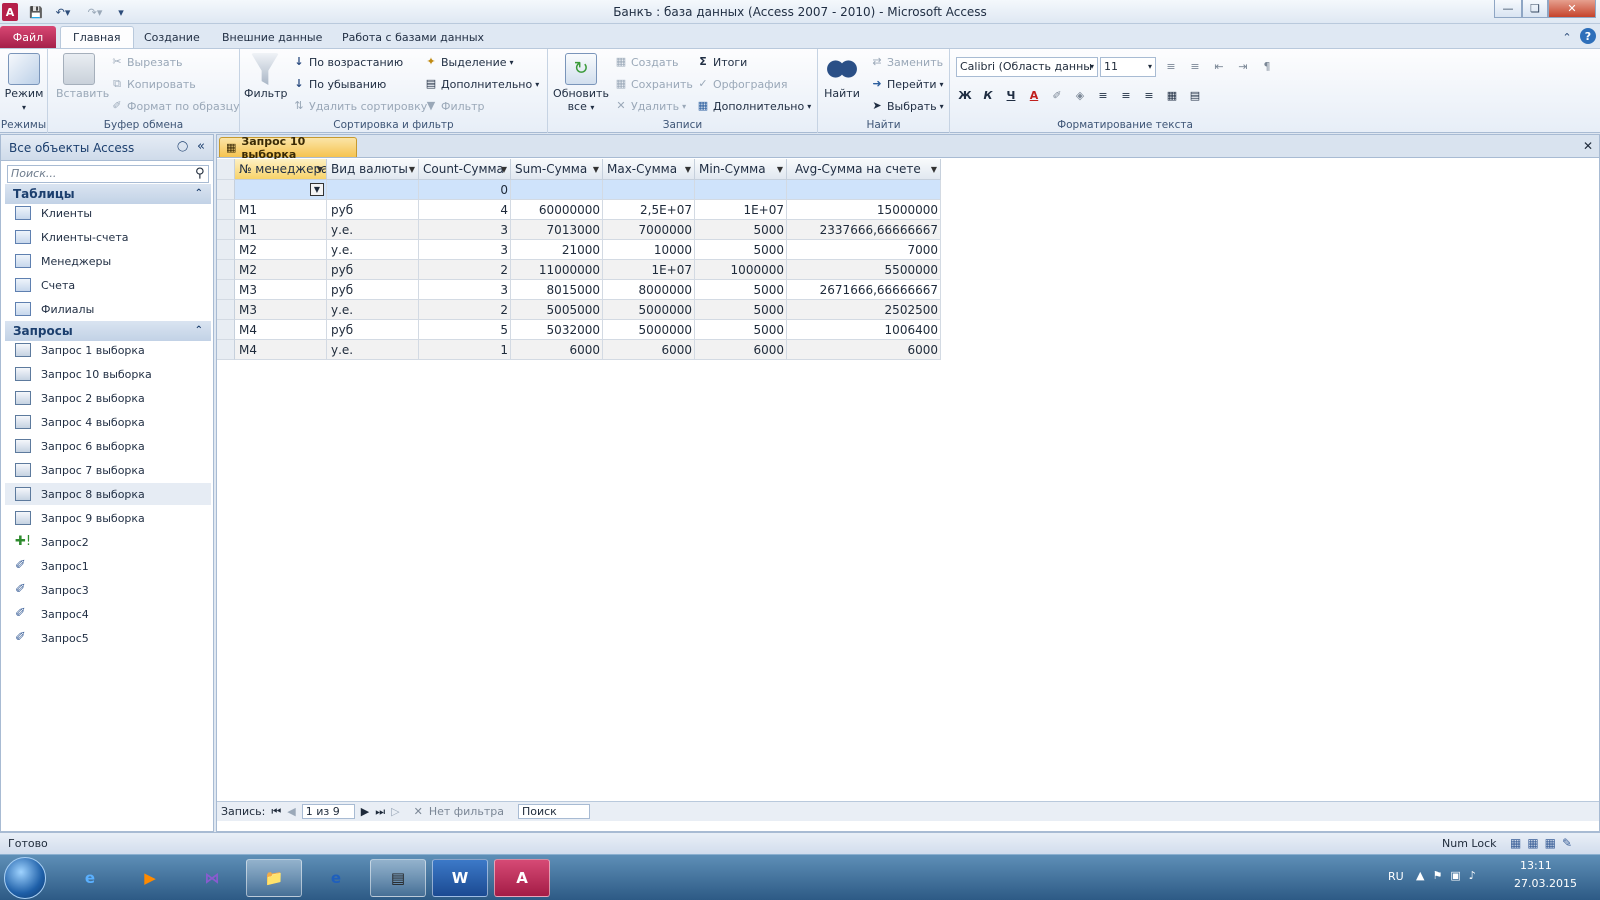 The width and height of the screenshot is (1600, 900). Describe the element at coordinates (465, 330) in the screenshot. I see `table-cell: 5` at that location.